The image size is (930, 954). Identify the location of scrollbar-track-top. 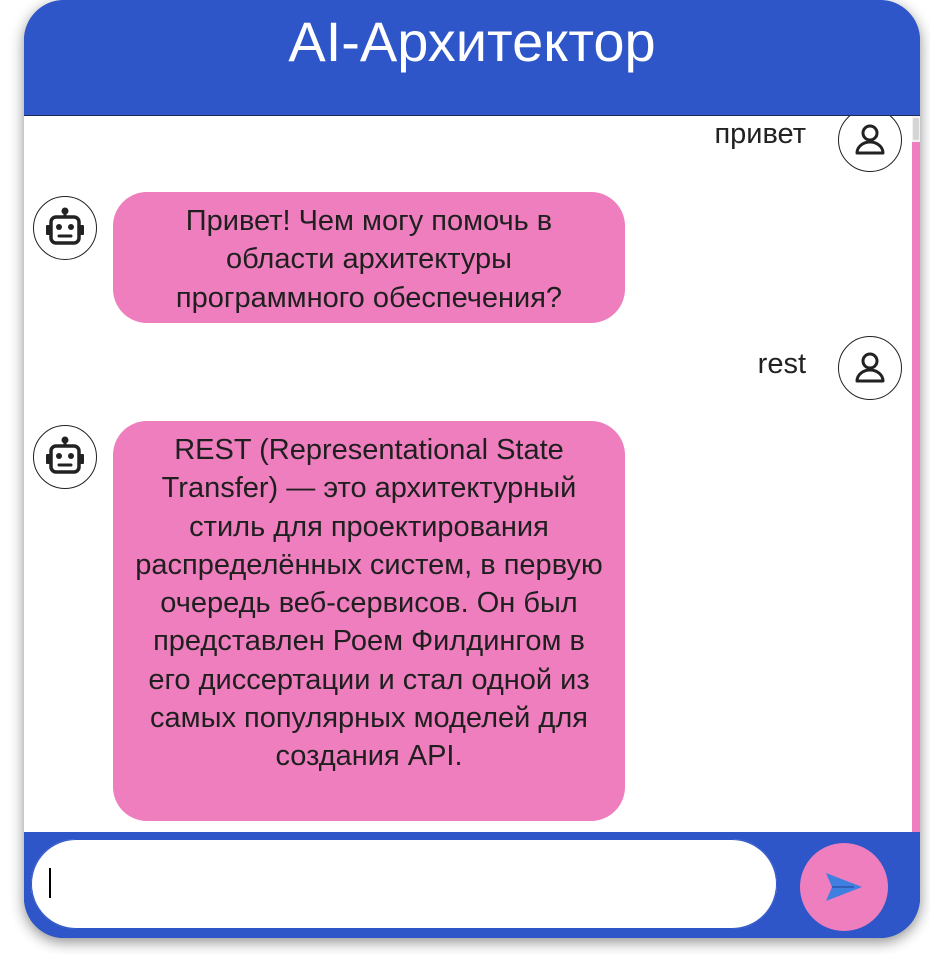
(916, 129).